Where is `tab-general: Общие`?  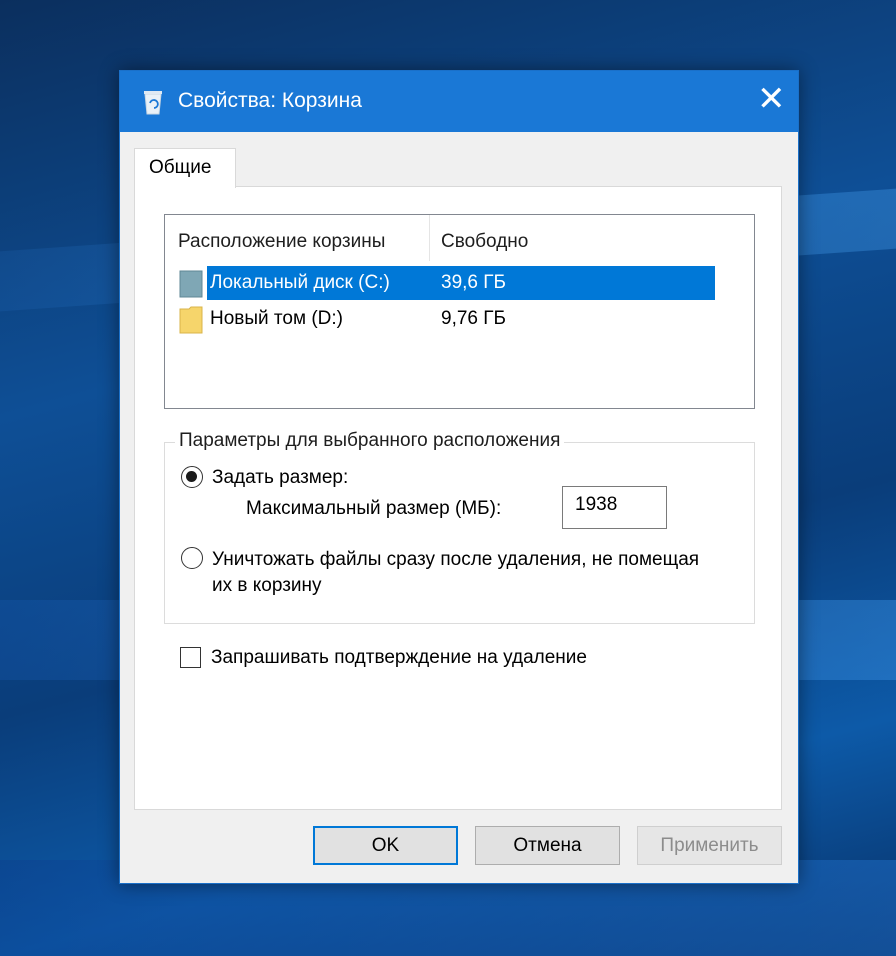 tab-general: Общие is located at coordinates (185, 168).